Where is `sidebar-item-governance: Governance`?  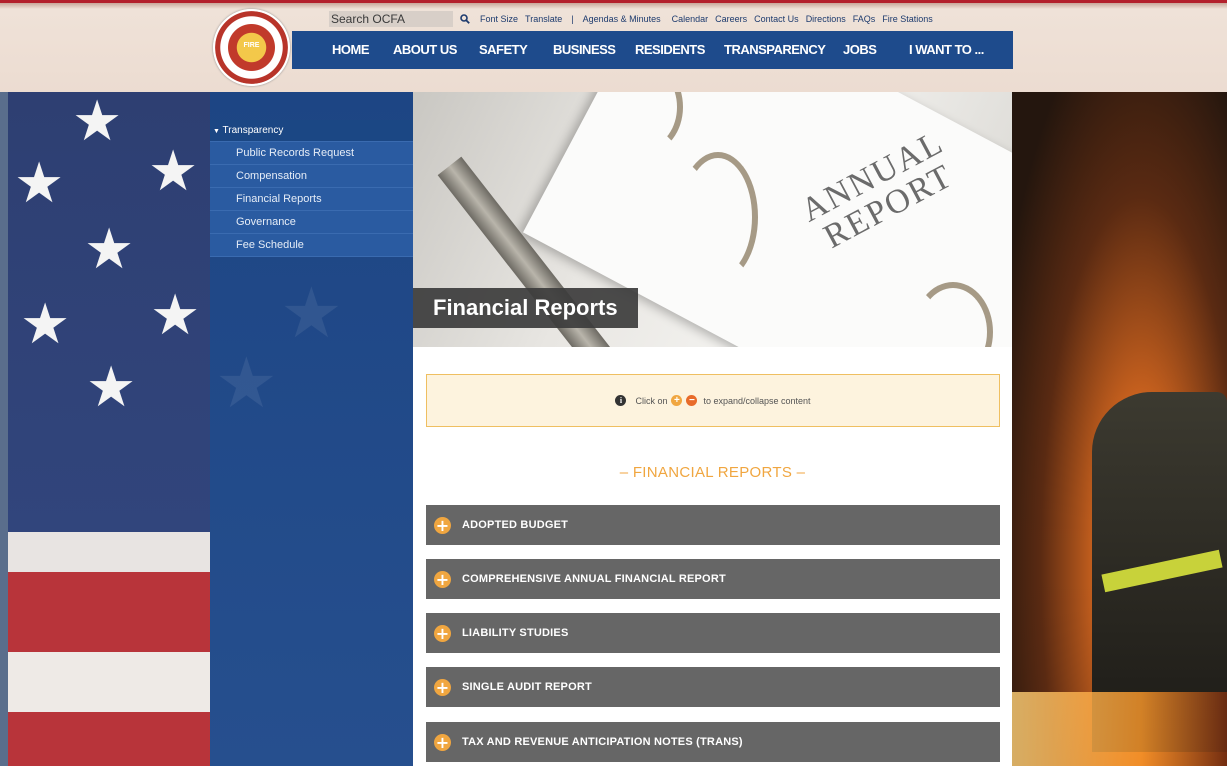
sidebar-item-governance: Governance is located at coordinates (311, 222).